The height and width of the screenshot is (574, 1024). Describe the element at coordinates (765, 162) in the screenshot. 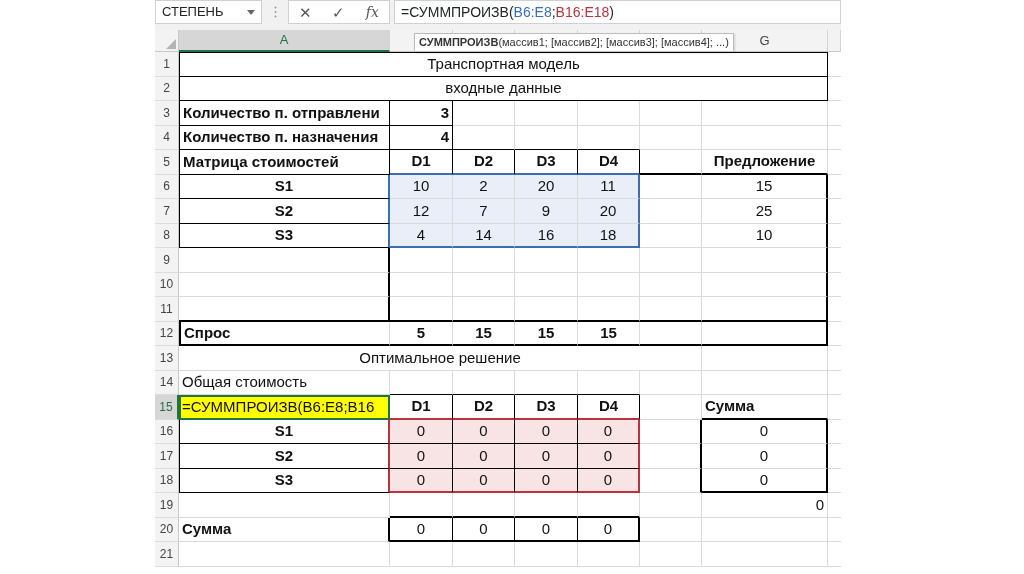

I see `table-cell: Предложение` at that location.